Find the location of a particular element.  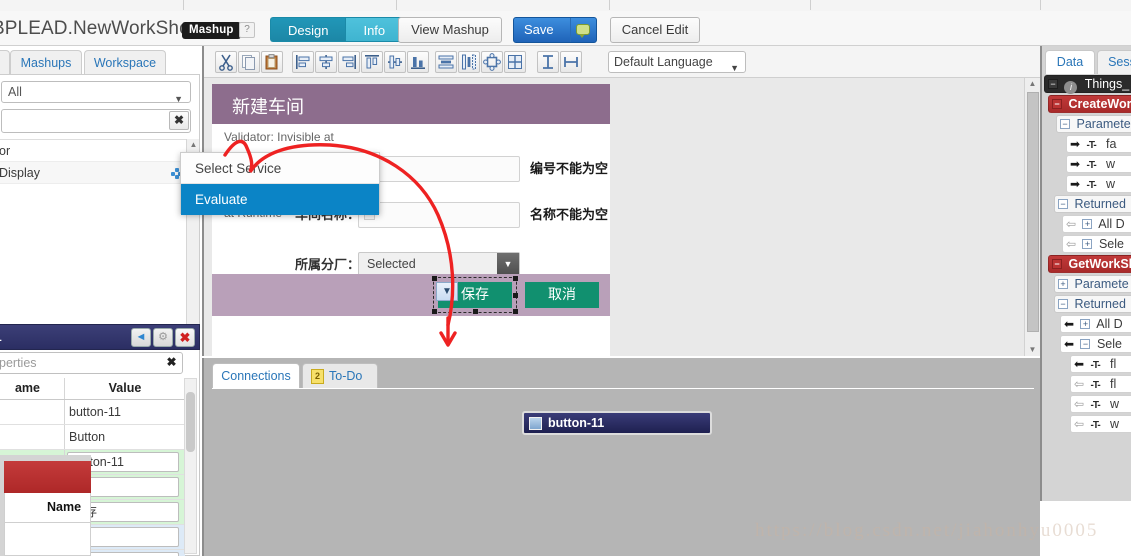

table-row: button-11 is located at coordinates (92, 412).